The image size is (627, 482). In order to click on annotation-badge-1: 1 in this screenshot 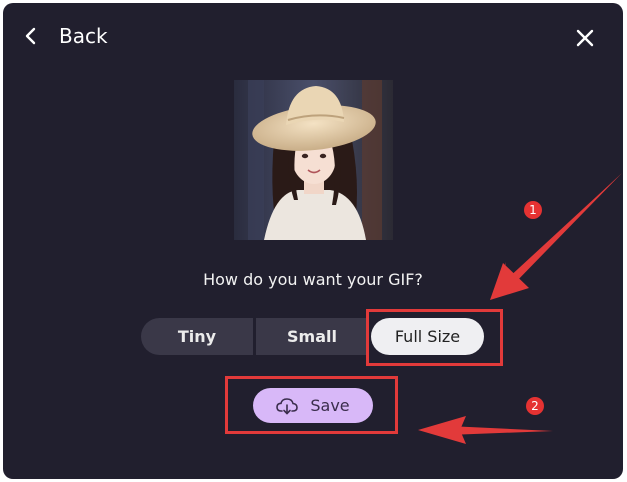, I will do `click(533, 210)`.